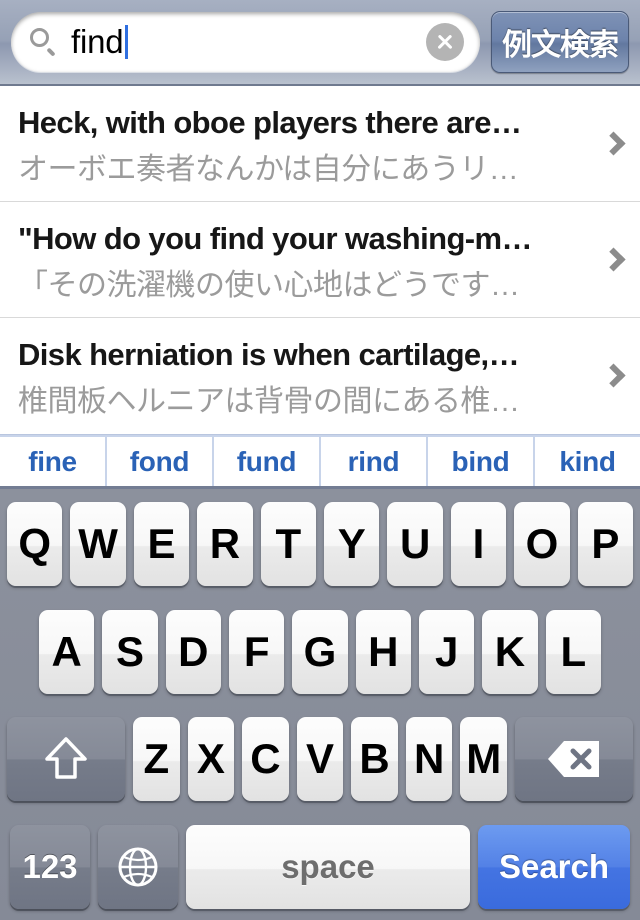  I want to click on example-search-button: 例文検索, so click(560, 42).